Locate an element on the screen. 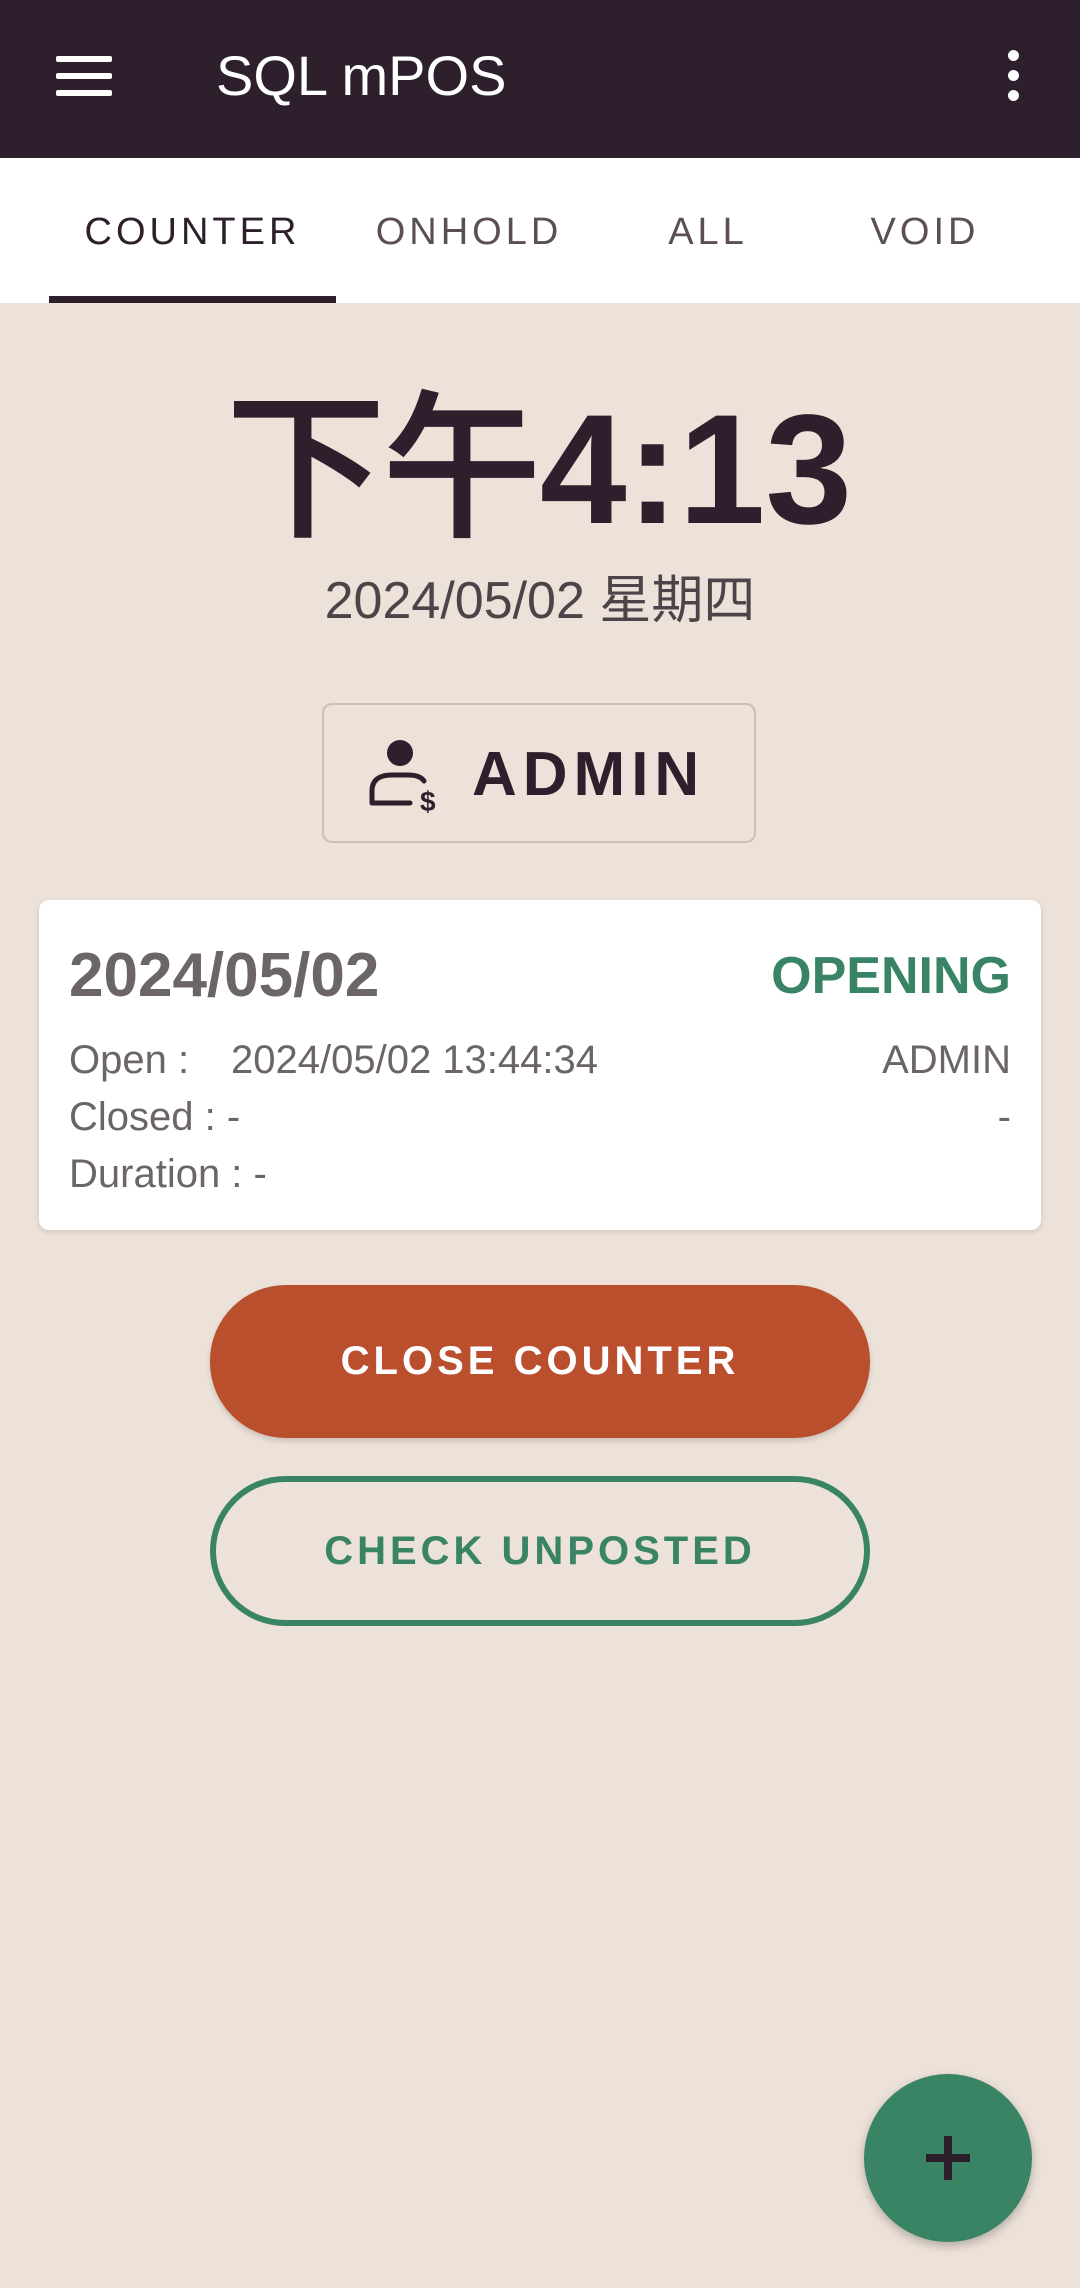  closed-label: Closed : - is located at coordinates (155, 1117).